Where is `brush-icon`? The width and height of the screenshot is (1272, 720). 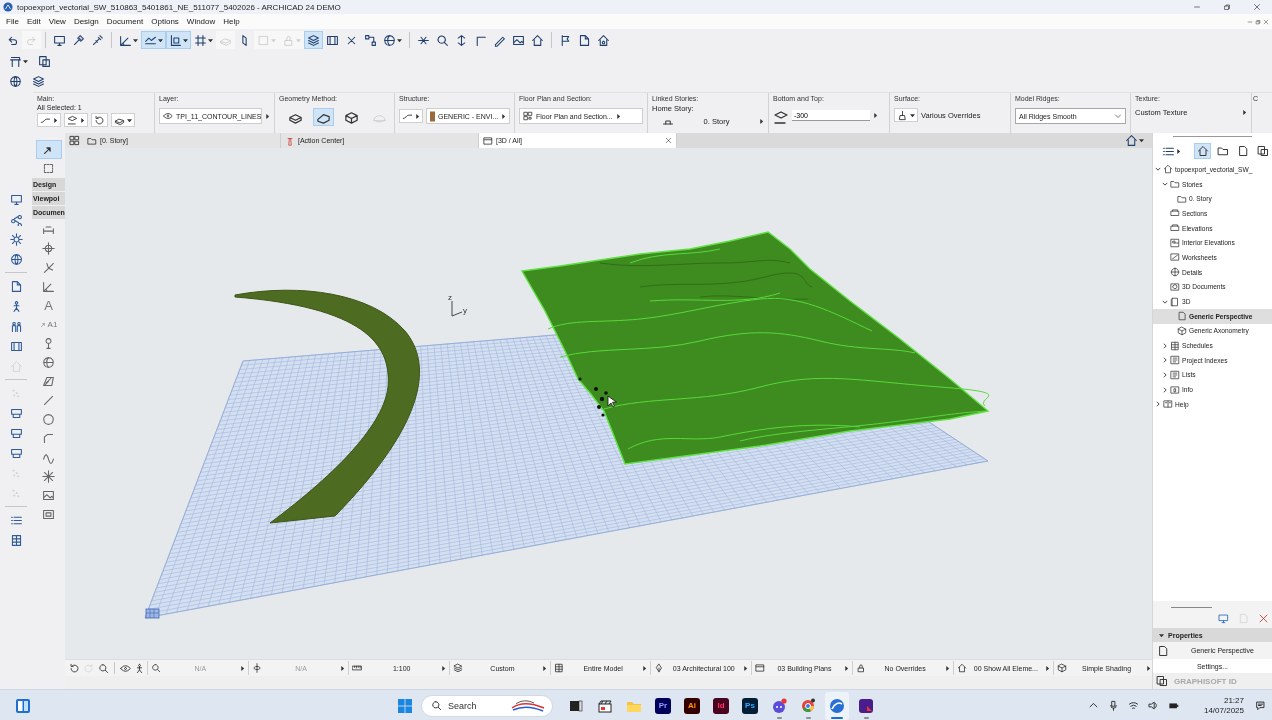 brush-icon is located at coordinates (902, 115).